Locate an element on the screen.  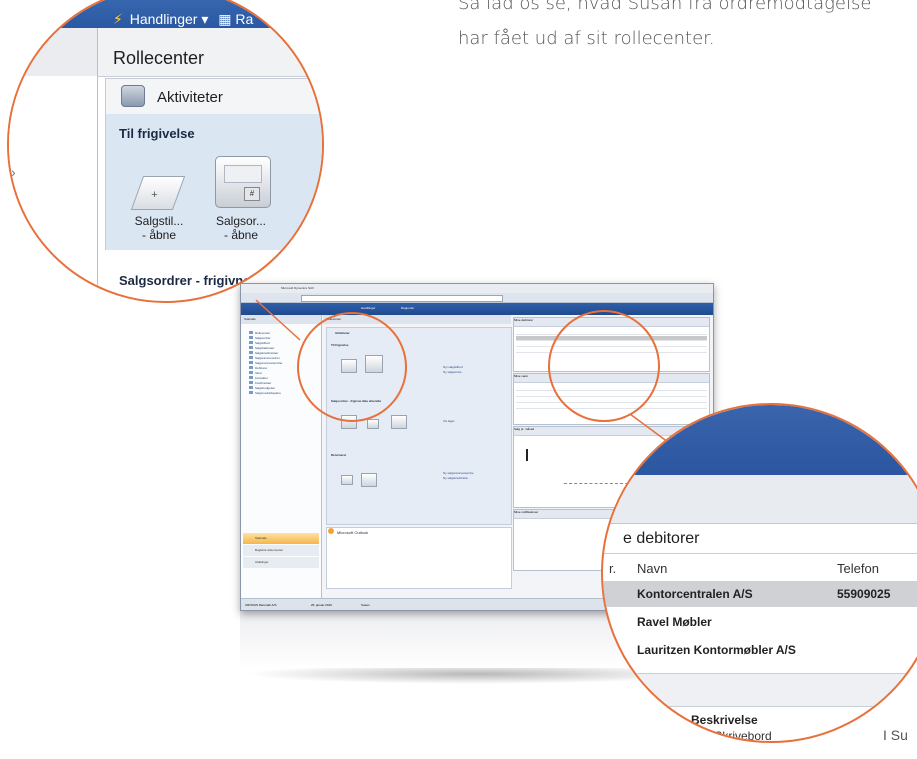
tile-quotes-label-2: - åbne is located at coordinates (159, 235).